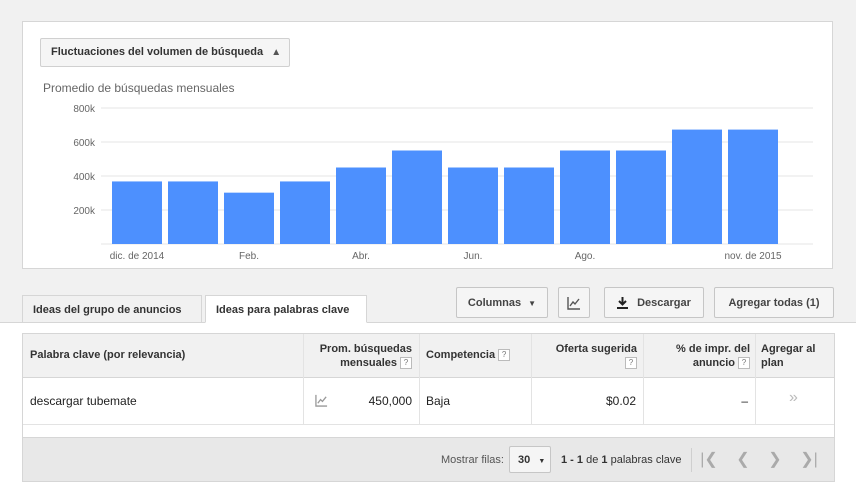 The width and height of the screenshot is (856, 490). I want to click on prev-page-icon: ❮, so click(743, 460).